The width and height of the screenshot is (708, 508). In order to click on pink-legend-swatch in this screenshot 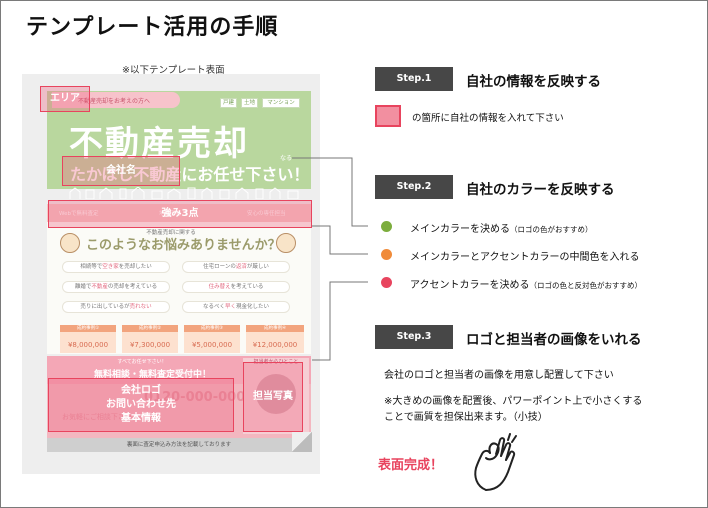, I will do `click(388, 116)`.